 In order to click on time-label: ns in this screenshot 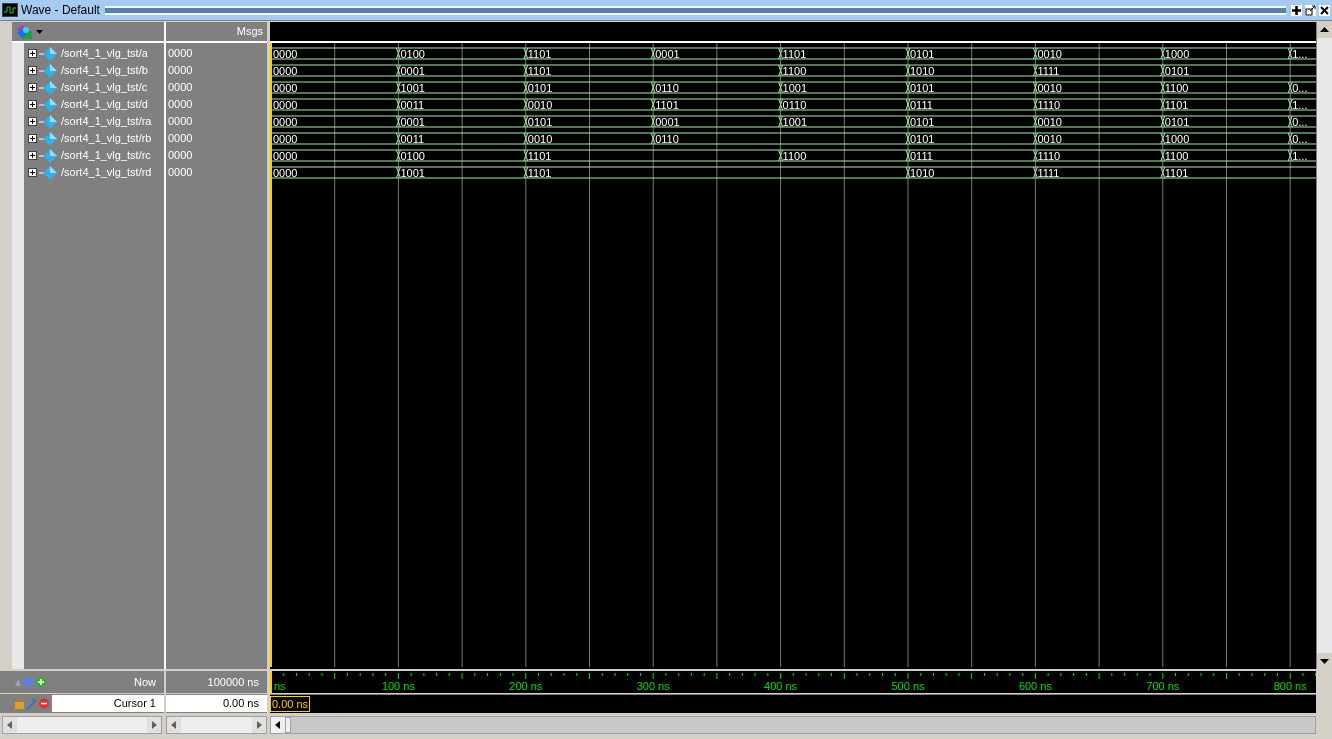, I will do `click(280, 686)`.